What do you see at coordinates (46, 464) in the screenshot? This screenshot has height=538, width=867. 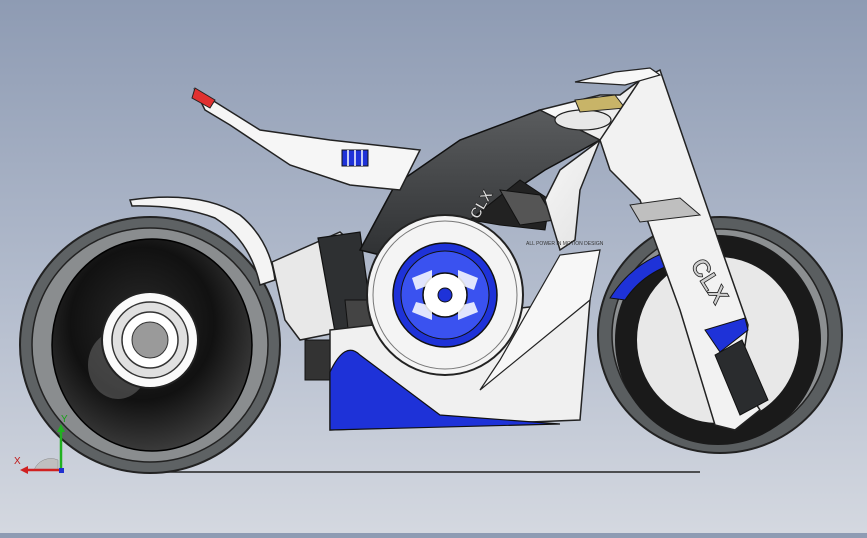 I see `triad-plane` at bounding box center [46, 464].